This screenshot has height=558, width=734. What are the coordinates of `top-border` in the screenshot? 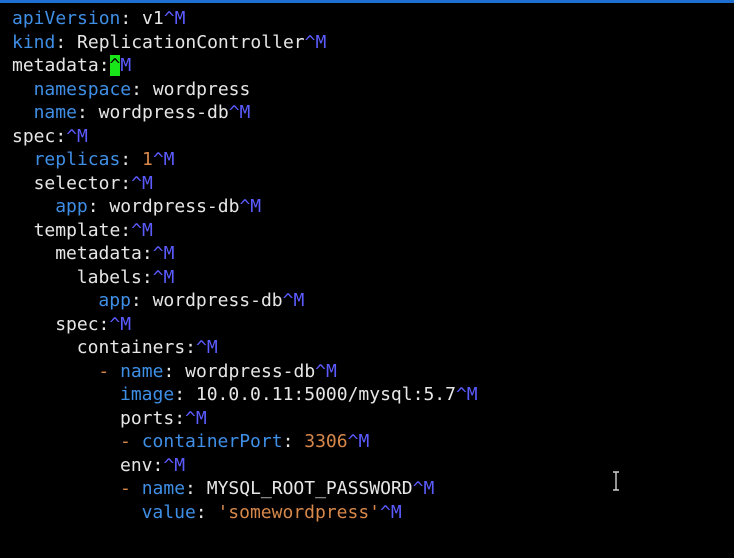 It's located at (367, 1).